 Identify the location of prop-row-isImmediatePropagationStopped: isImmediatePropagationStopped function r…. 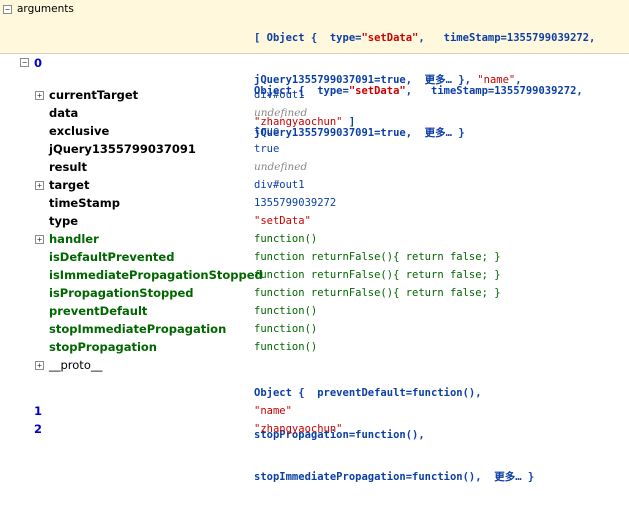
(314, 275).